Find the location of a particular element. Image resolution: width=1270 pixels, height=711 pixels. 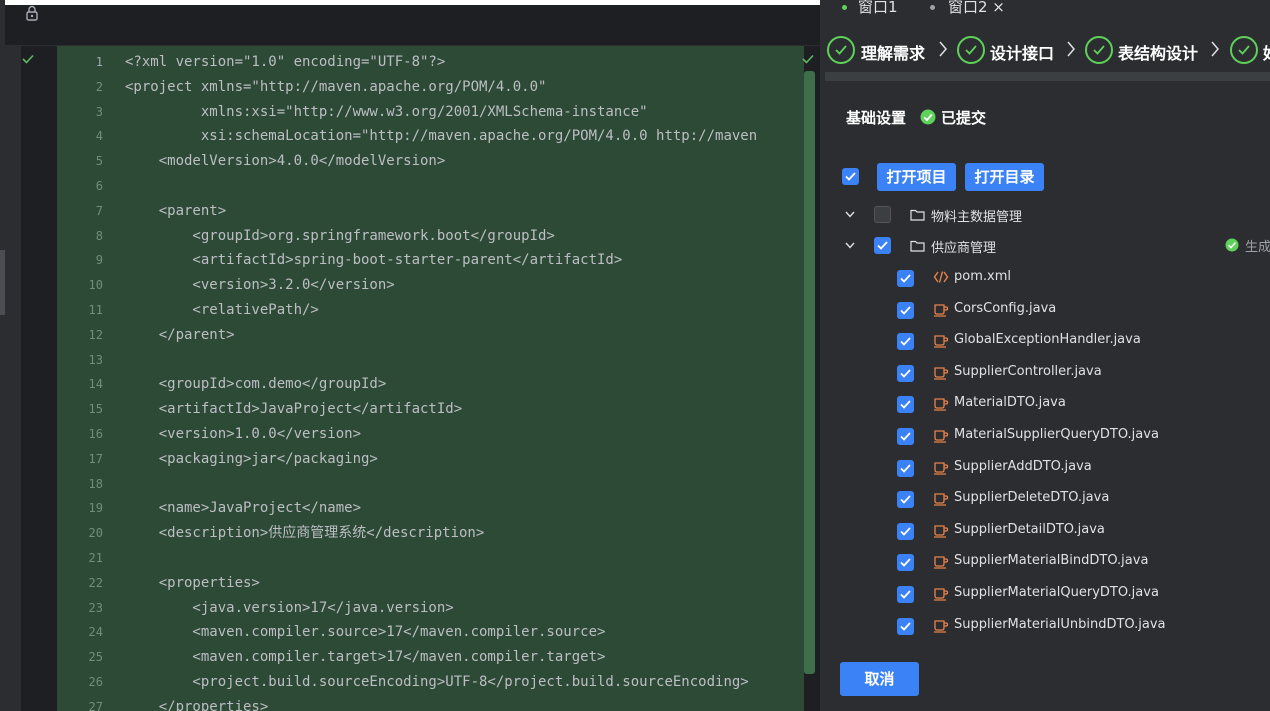

tab-window-1: 窗口1 is located at coordinates (878, 8).